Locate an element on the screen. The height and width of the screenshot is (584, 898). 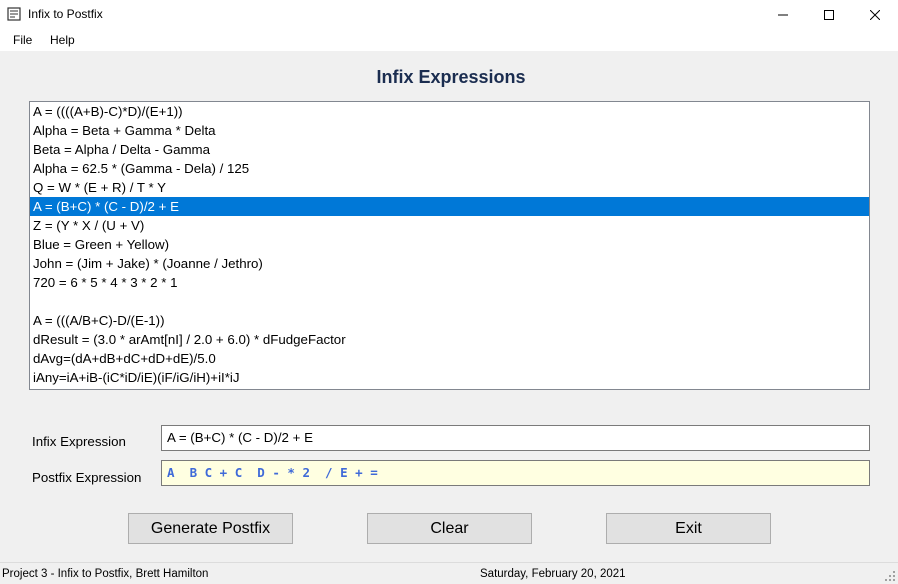
menu-bar: File Help is located at coordinates (449, 40).